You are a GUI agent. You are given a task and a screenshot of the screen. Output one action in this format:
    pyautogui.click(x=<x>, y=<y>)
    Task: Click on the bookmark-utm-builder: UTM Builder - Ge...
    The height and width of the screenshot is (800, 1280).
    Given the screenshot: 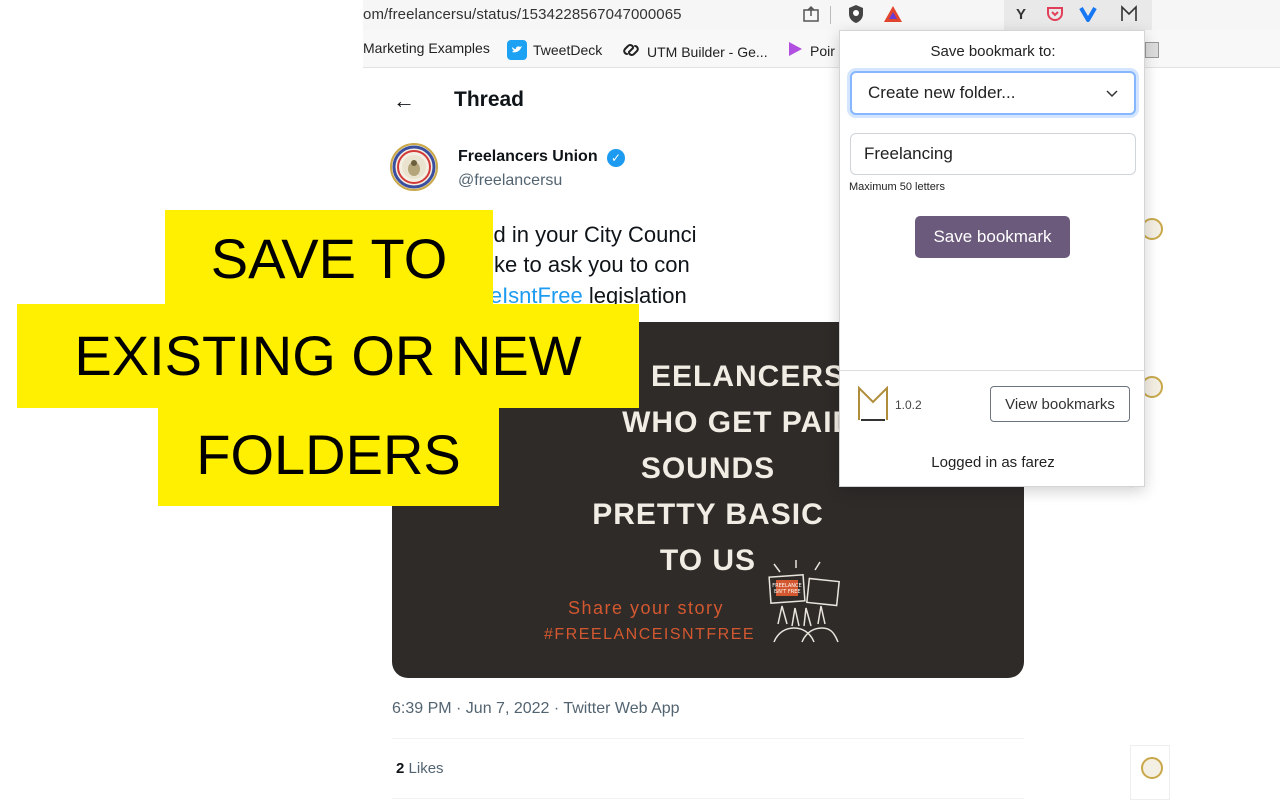 What is the action you would take?
    pyautogui.click(x=694, y=51)
    